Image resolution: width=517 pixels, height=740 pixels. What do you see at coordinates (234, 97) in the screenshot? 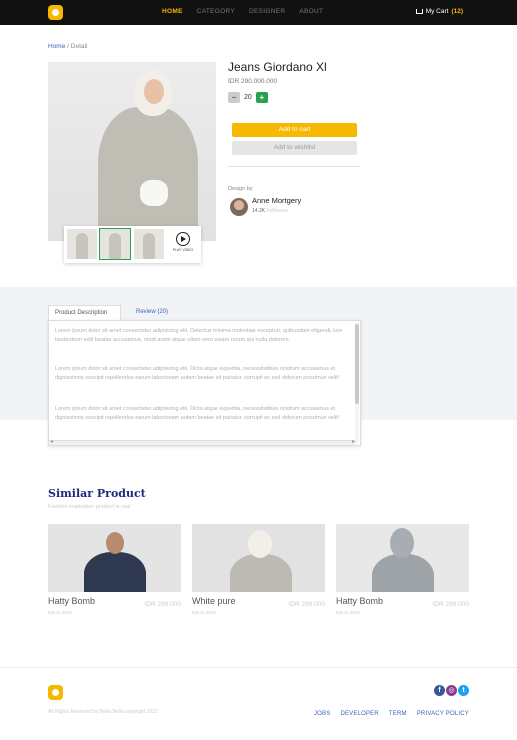
I see `quantity-decrease-button: −` at bounding box center [234, 97].